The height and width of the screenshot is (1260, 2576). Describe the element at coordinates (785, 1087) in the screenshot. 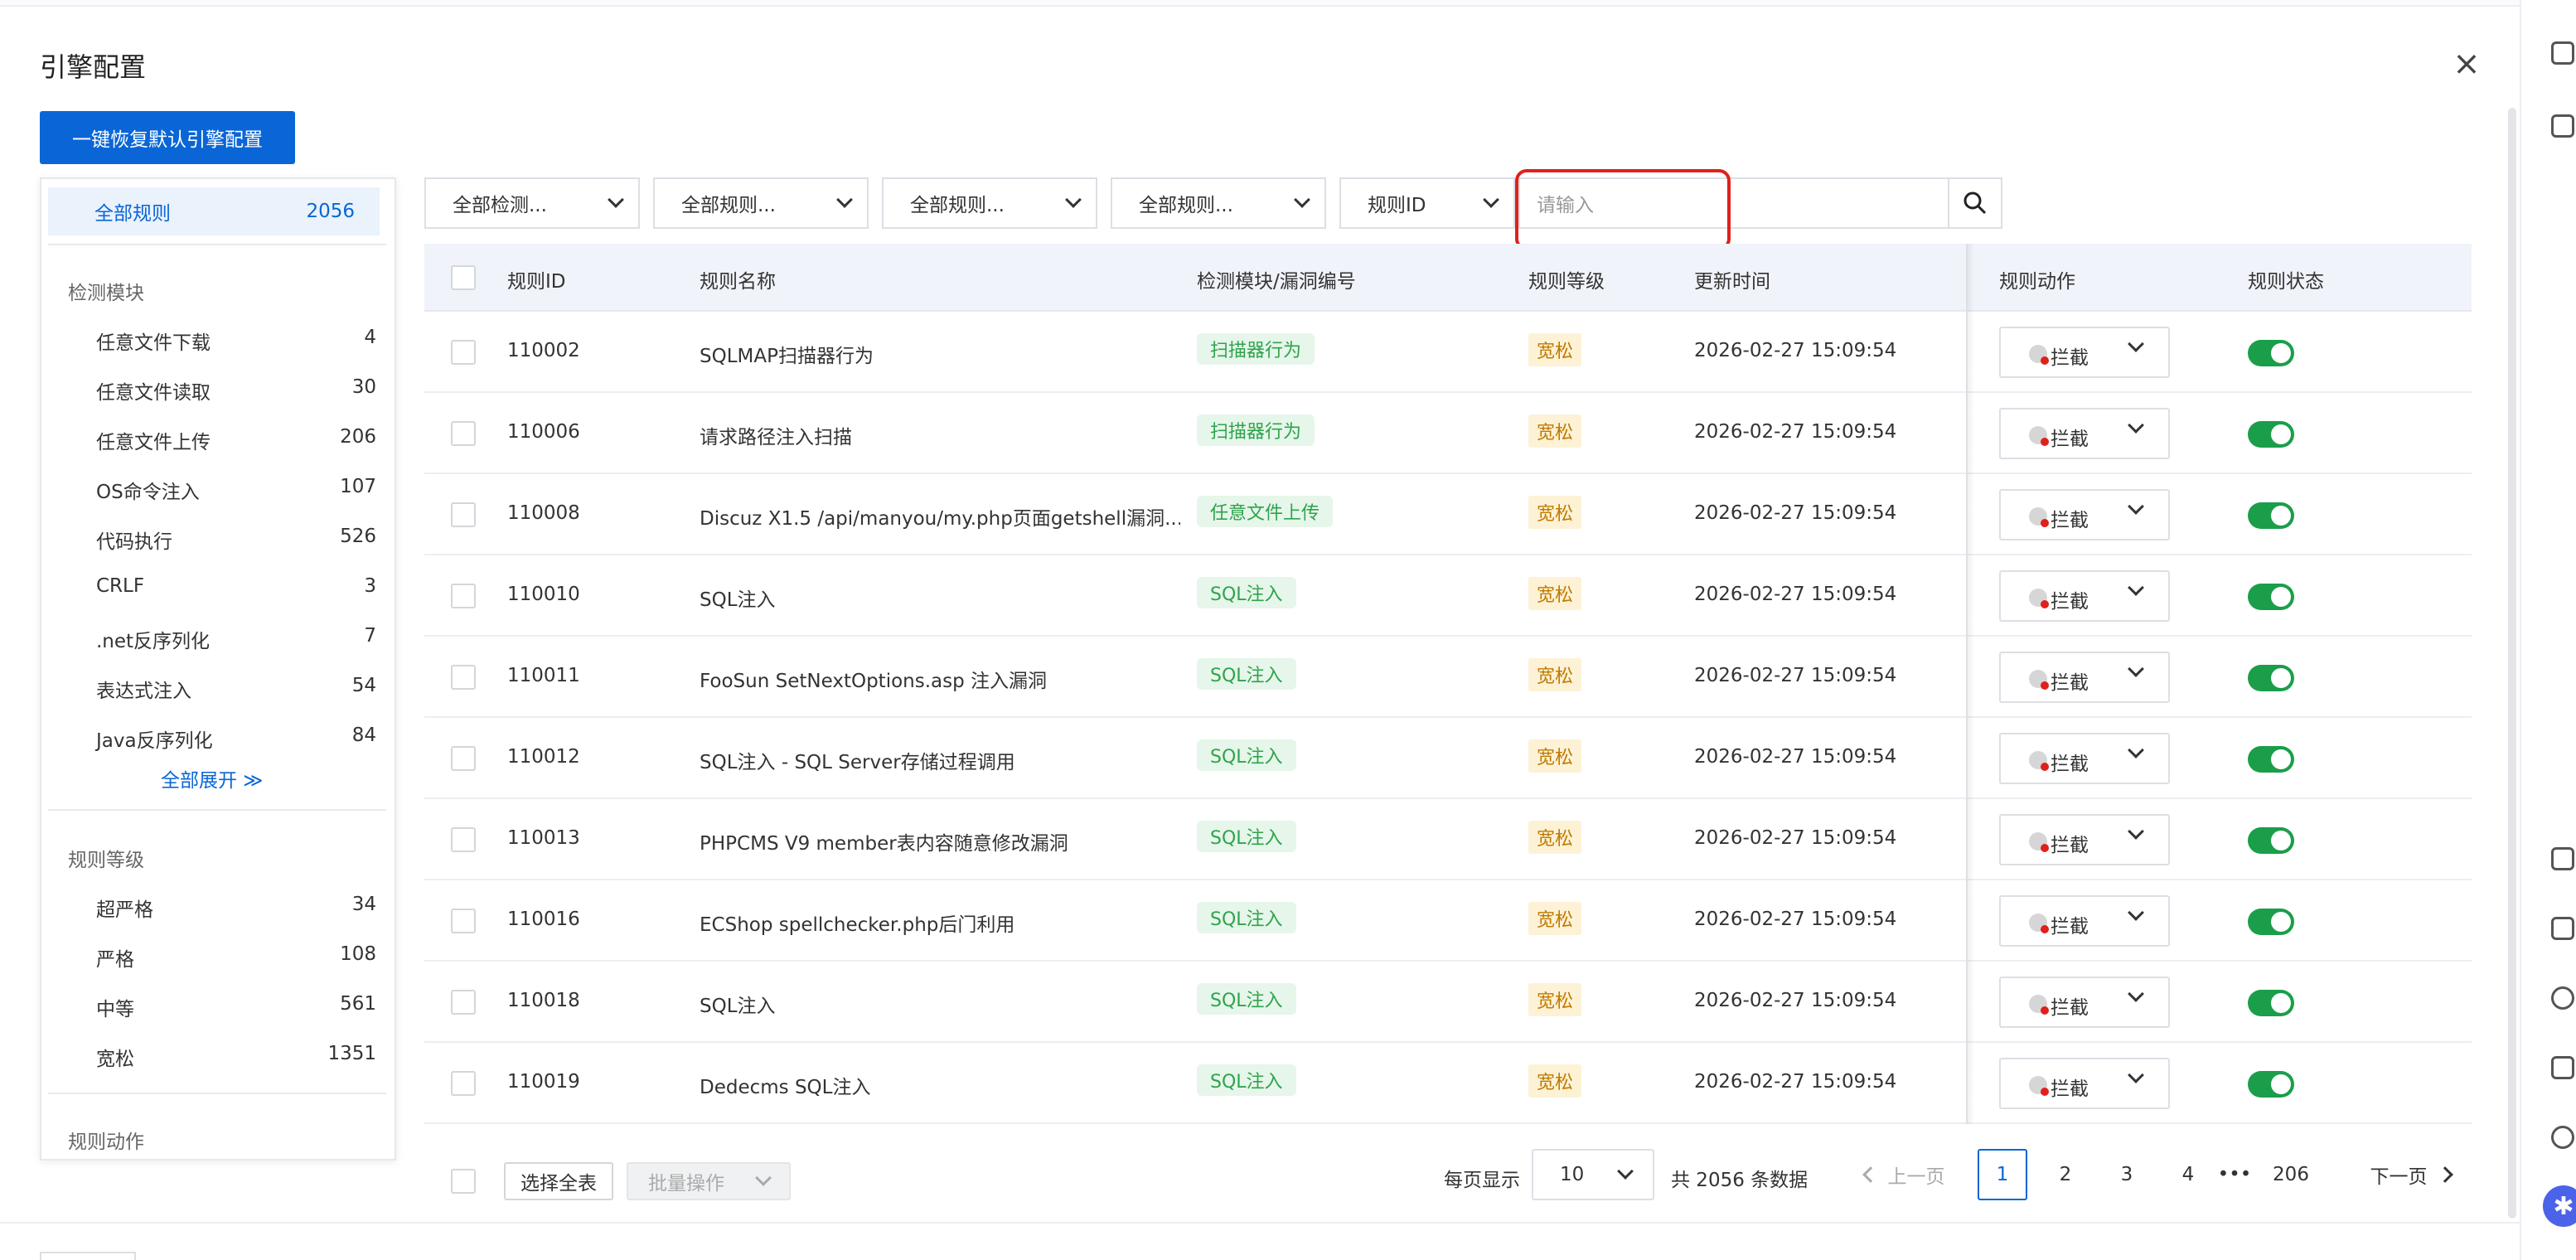

I see `rule-name: Dedecms SQL注入` at that location.